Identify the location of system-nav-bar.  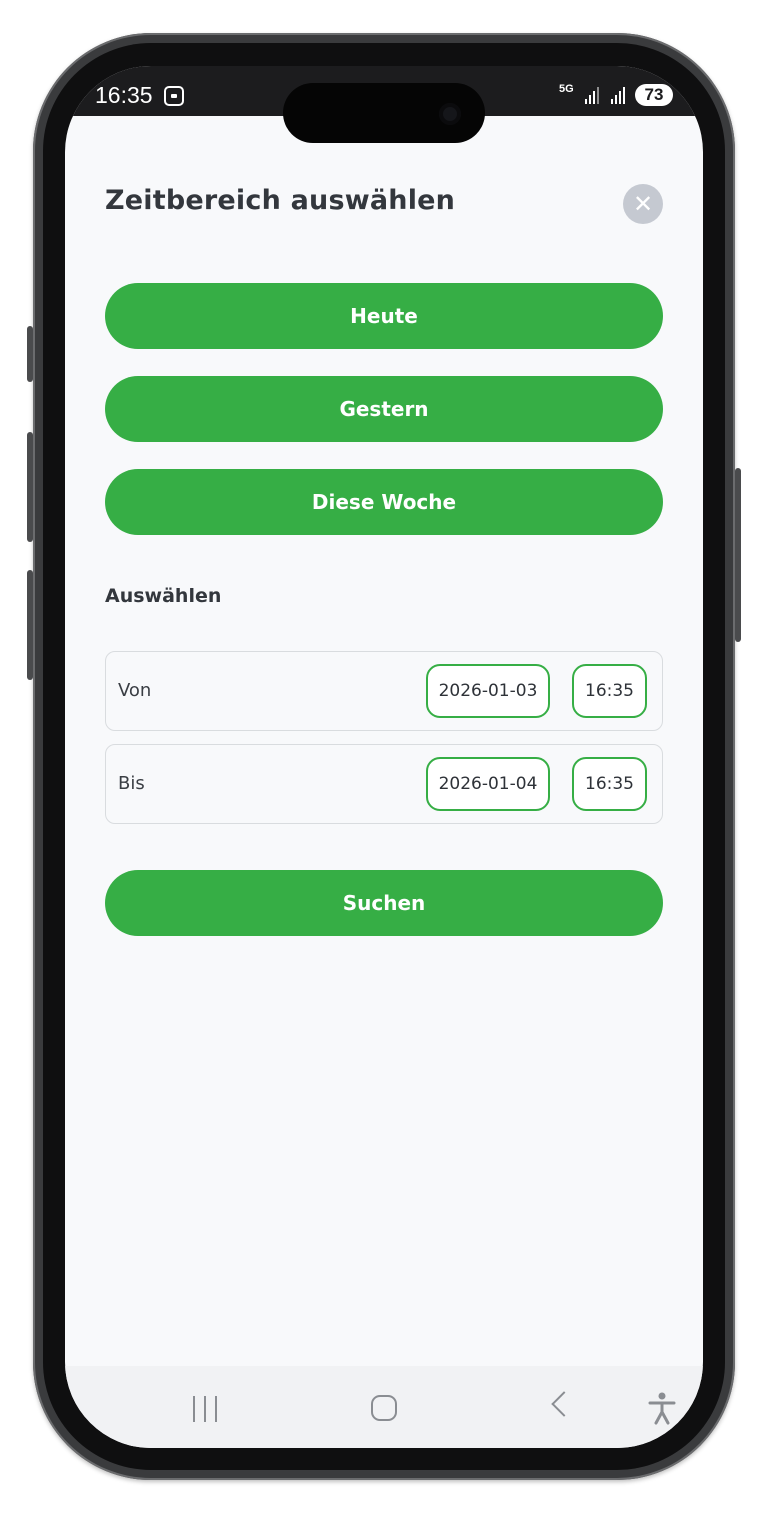
(384, 1407).